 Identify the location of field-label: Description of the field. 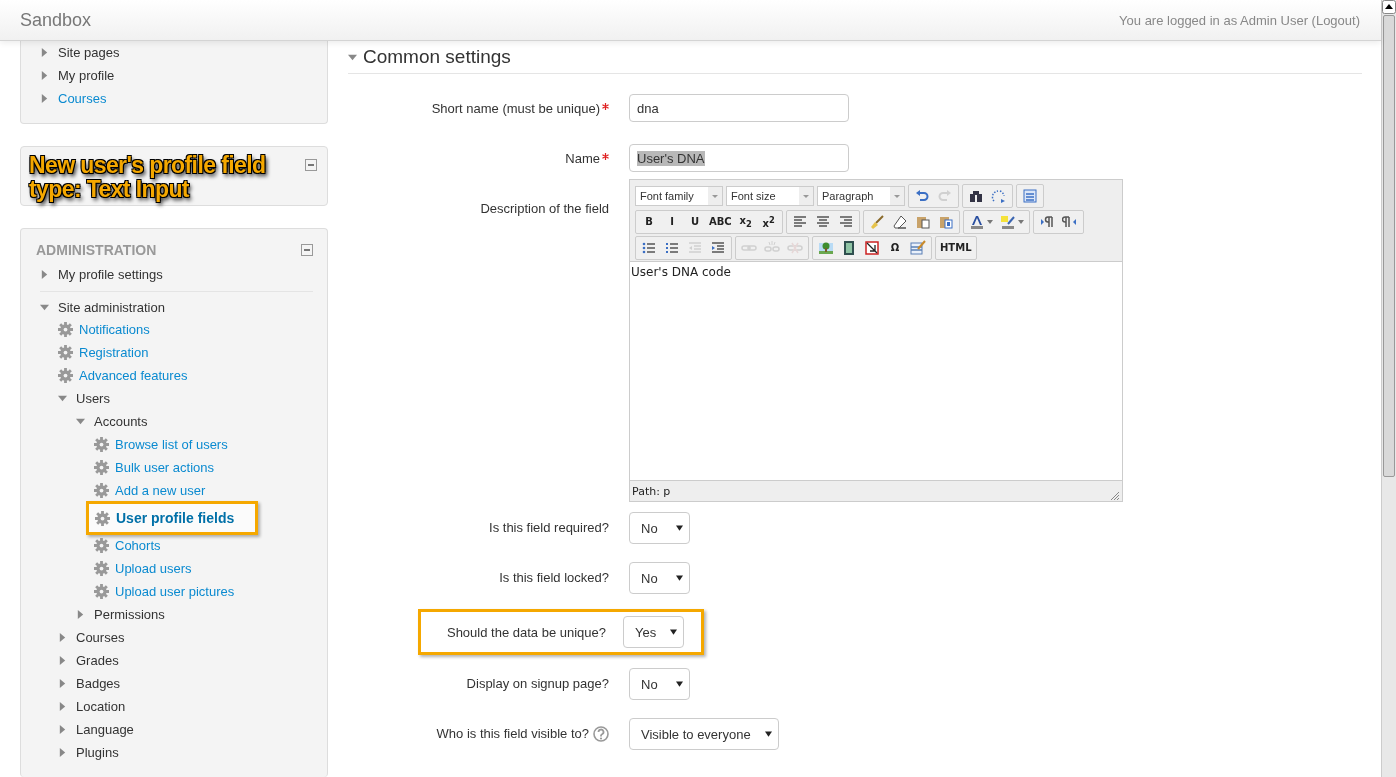
(544, 208).